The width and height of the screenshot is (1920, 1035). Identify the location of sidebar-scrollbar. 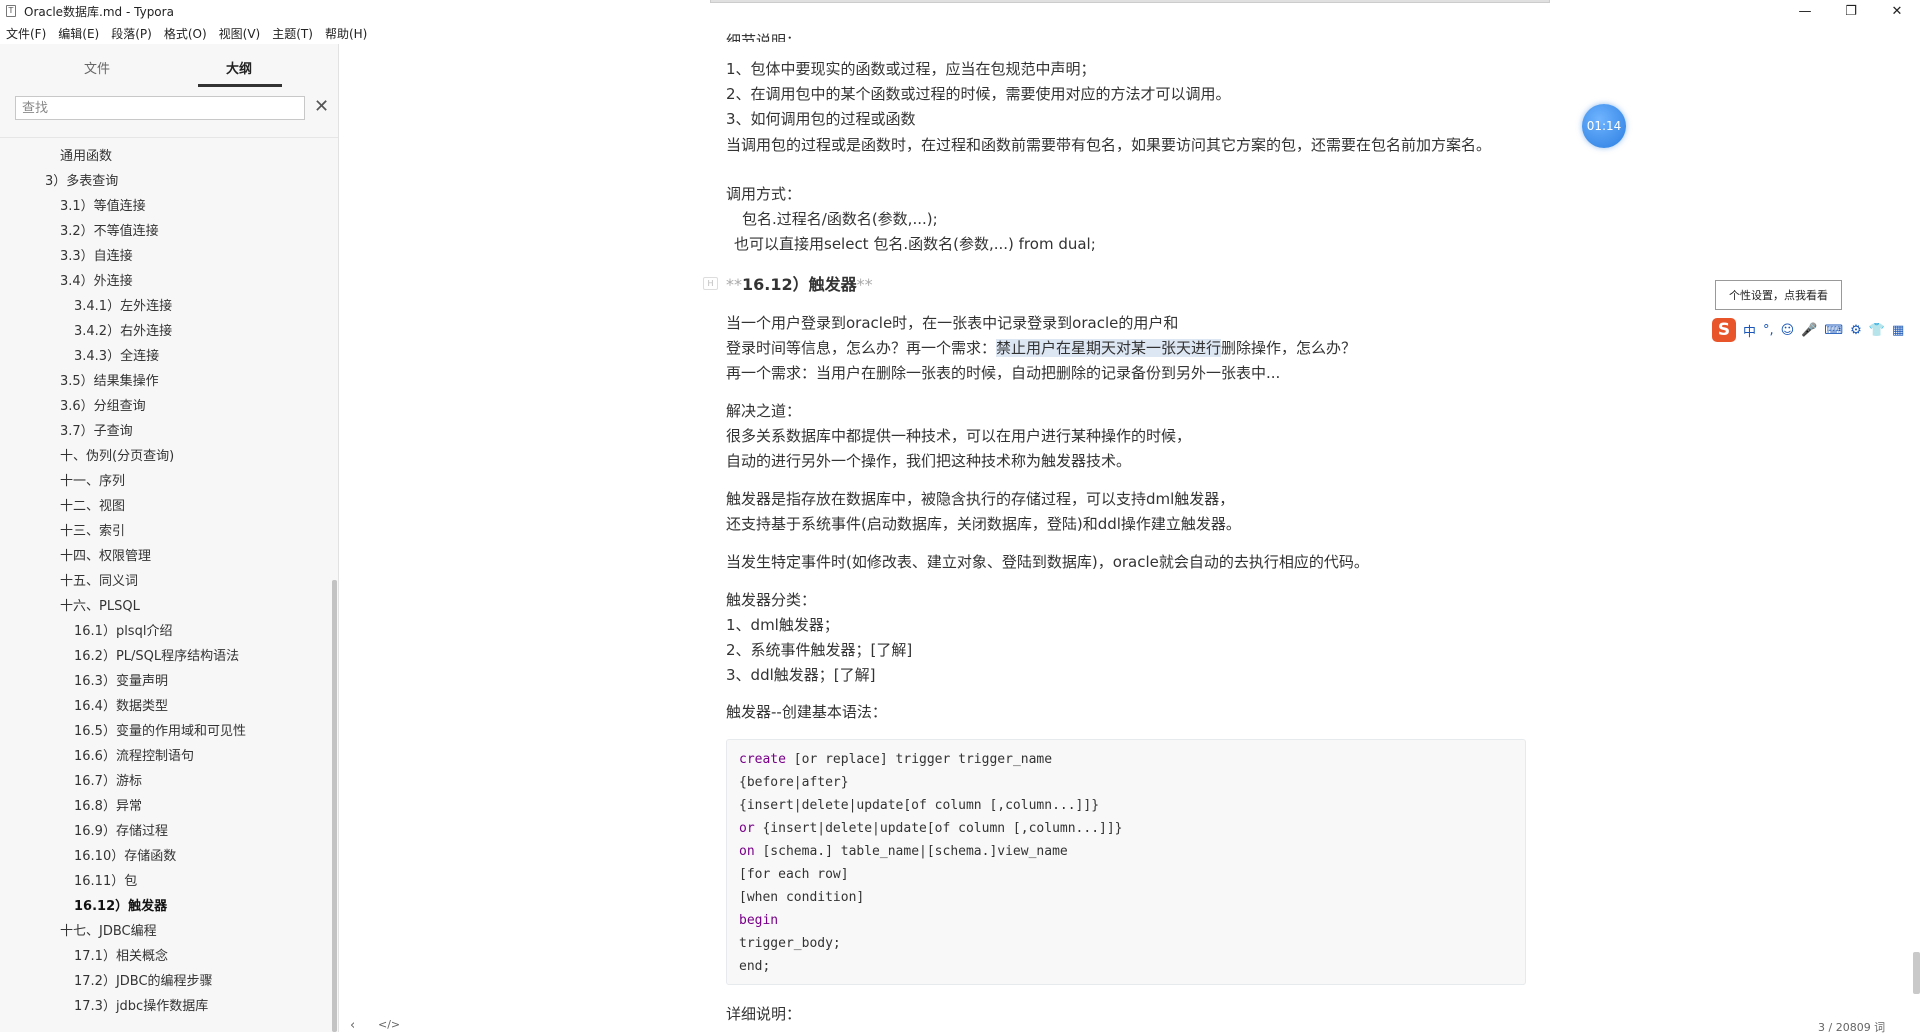
(334, 806).